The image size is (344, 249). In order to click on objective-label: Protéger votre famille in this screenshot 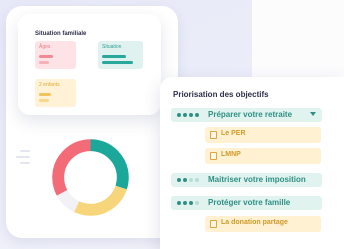, I will do `click(249, 202)`.